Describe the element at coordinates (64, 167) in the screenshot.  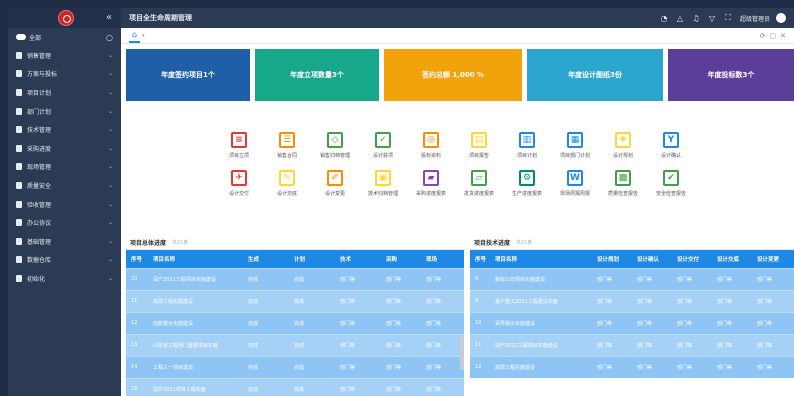
I see `sidebar-item: 现场管理 ⌄` at that location.